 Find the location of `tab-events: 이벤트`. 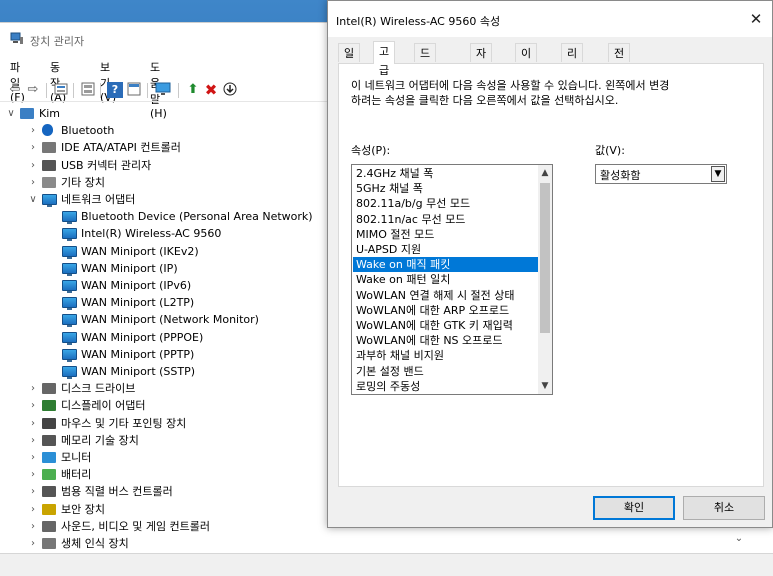

tab-events: 이벤트 is located at coordinates (526, 70).